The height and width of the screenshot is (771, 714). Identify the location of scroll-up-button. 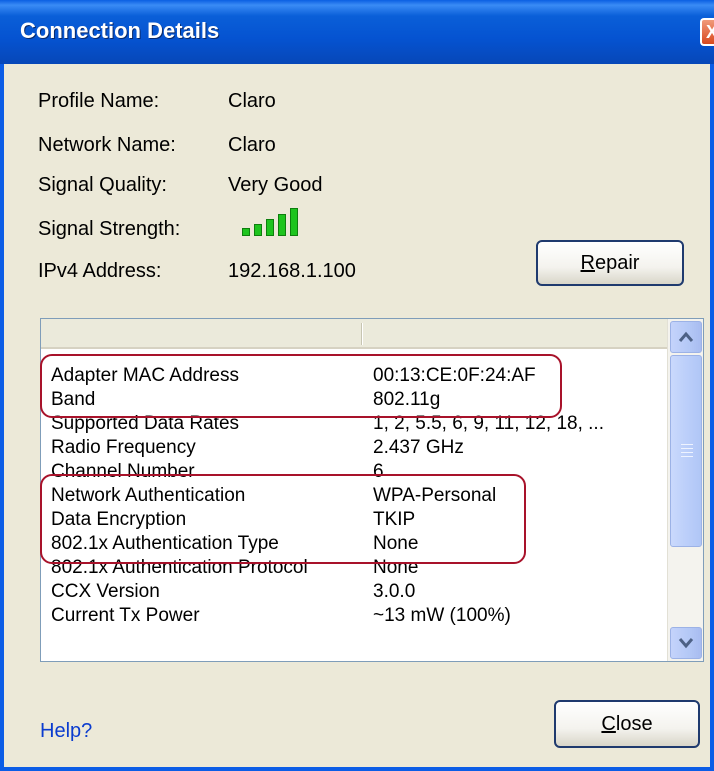
(686, 337).